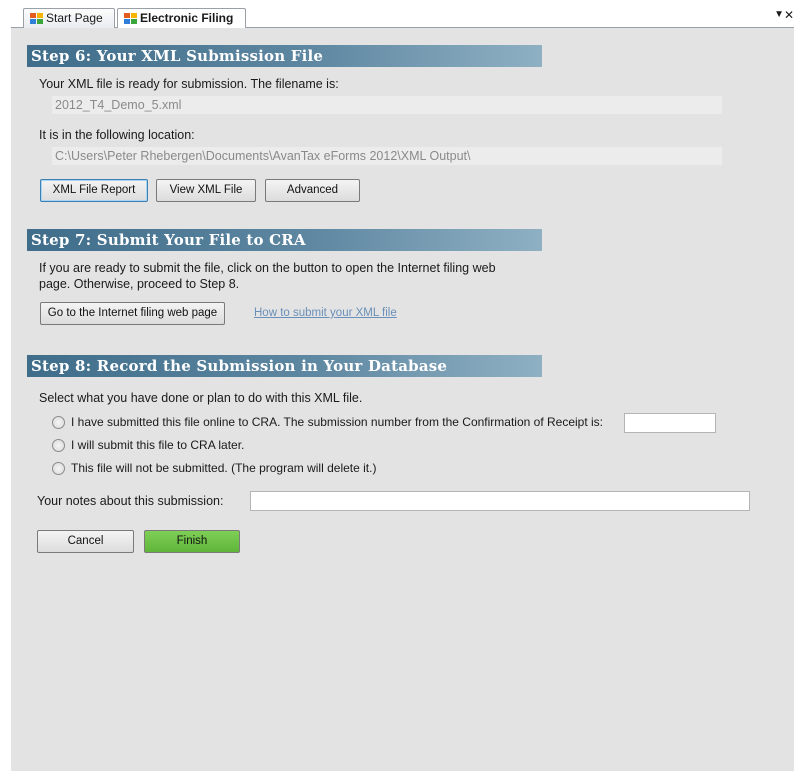 The width and height of the screenshot is (794, 771). Describe the element at coordinates (284, 56) in the screenshot. I see `step6-header: Step 6: Your XML Submission File` at that location.